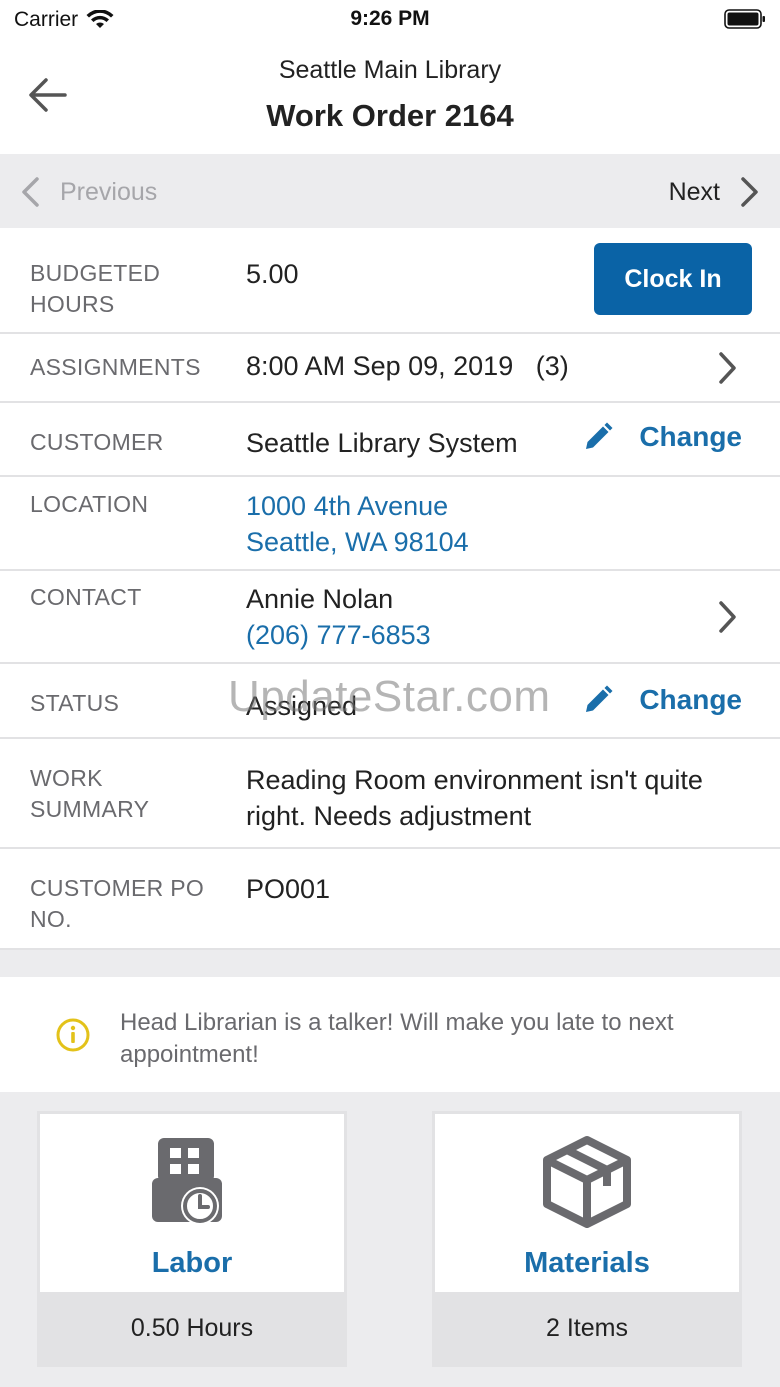  Describe the element at coordinates (690, 436) in the screenshot. I see `change-customer-label: Change` at that location.